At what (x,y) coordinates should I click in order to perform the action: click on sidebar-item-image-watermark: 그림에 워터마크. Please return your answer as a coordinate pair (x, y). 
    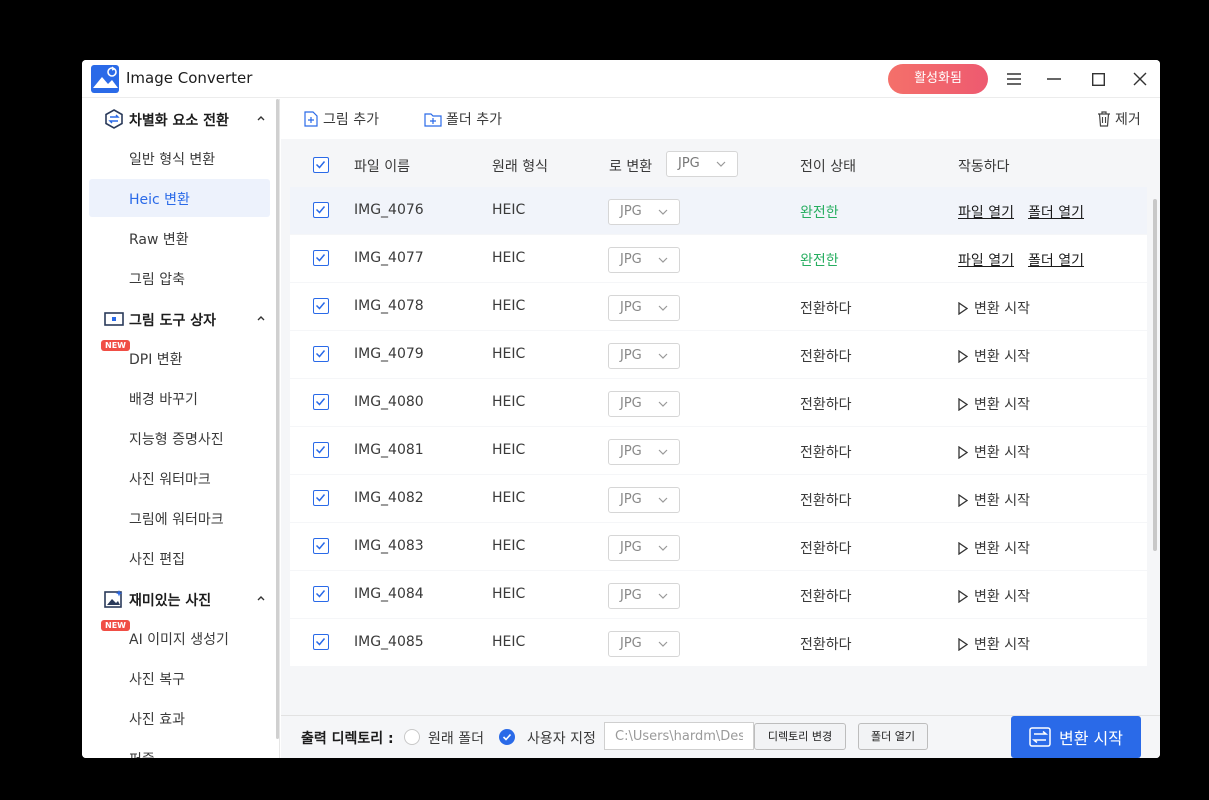
    Looking at the image, I should click on (179, 518).